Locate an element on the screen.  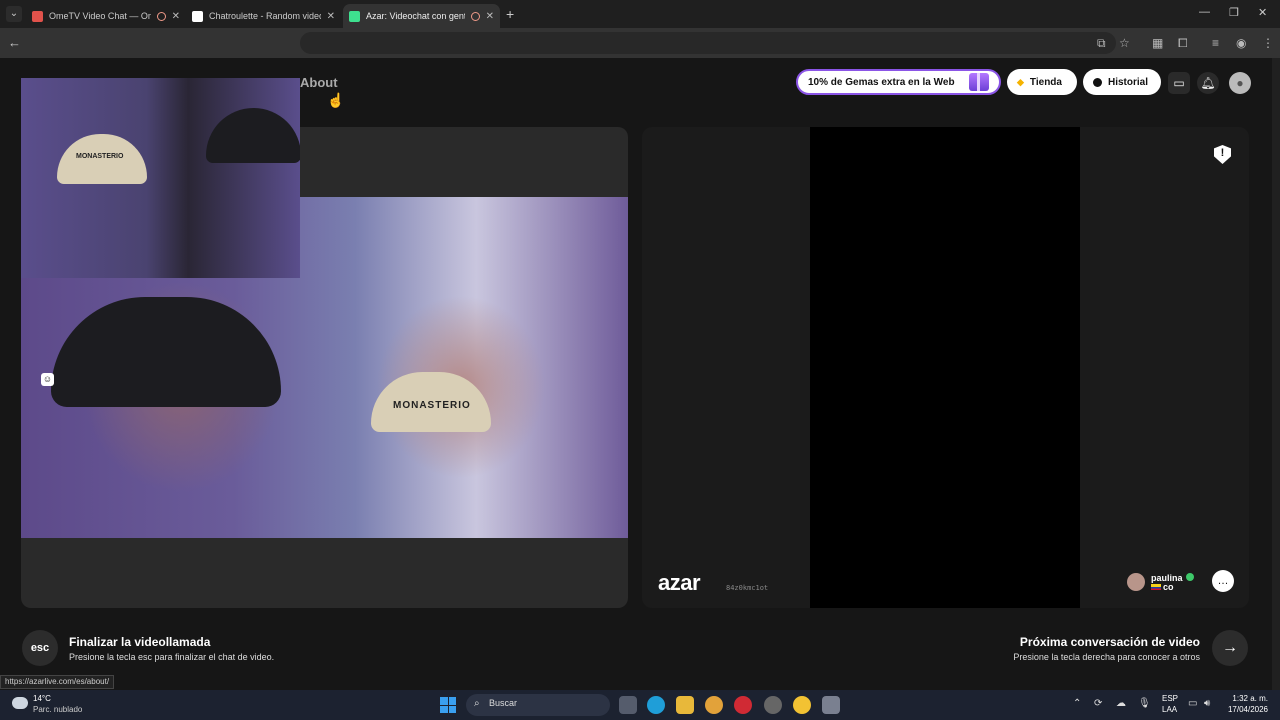
avatar: ● is located at coordinates (1240, 83).